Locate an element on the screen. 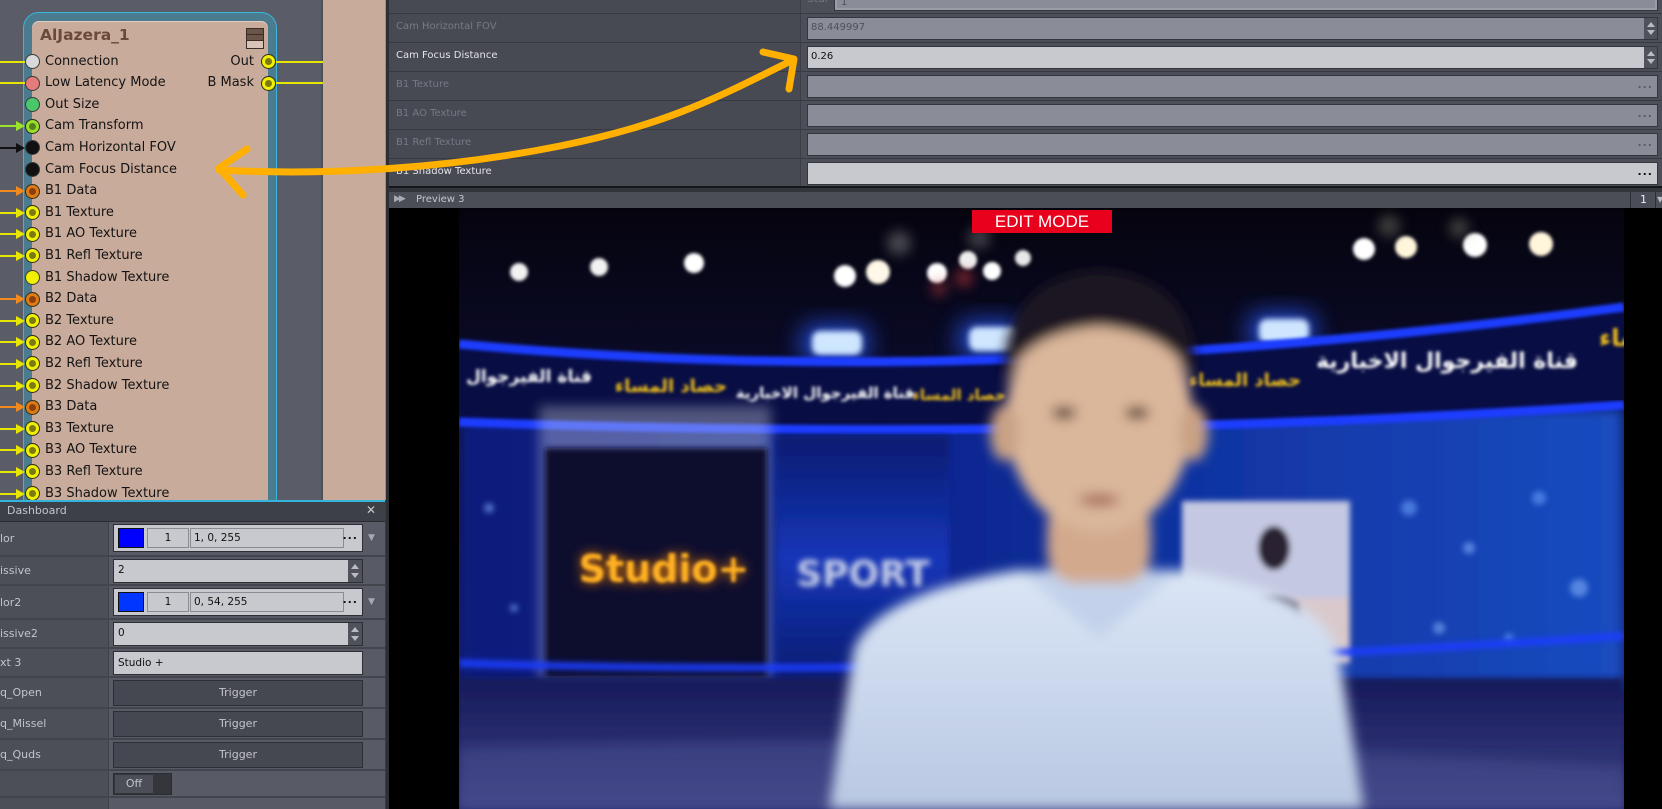 The height and width of the screenshot is (809, 1662). edit-mode-badge: EDIT MODE is located at coordinates (1042, 221).